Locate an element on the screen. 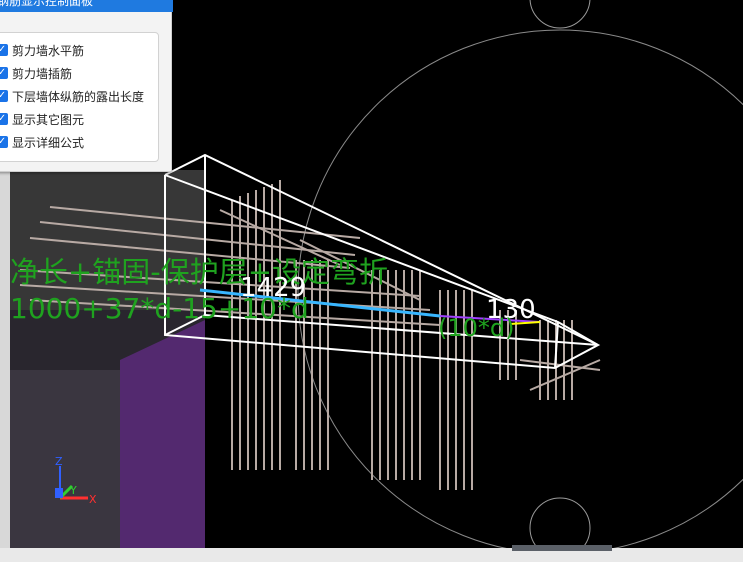 The width and height of the screenshot is (743, 562). option-label: 剪力墙插筋 is located at coordinates (42, 73).